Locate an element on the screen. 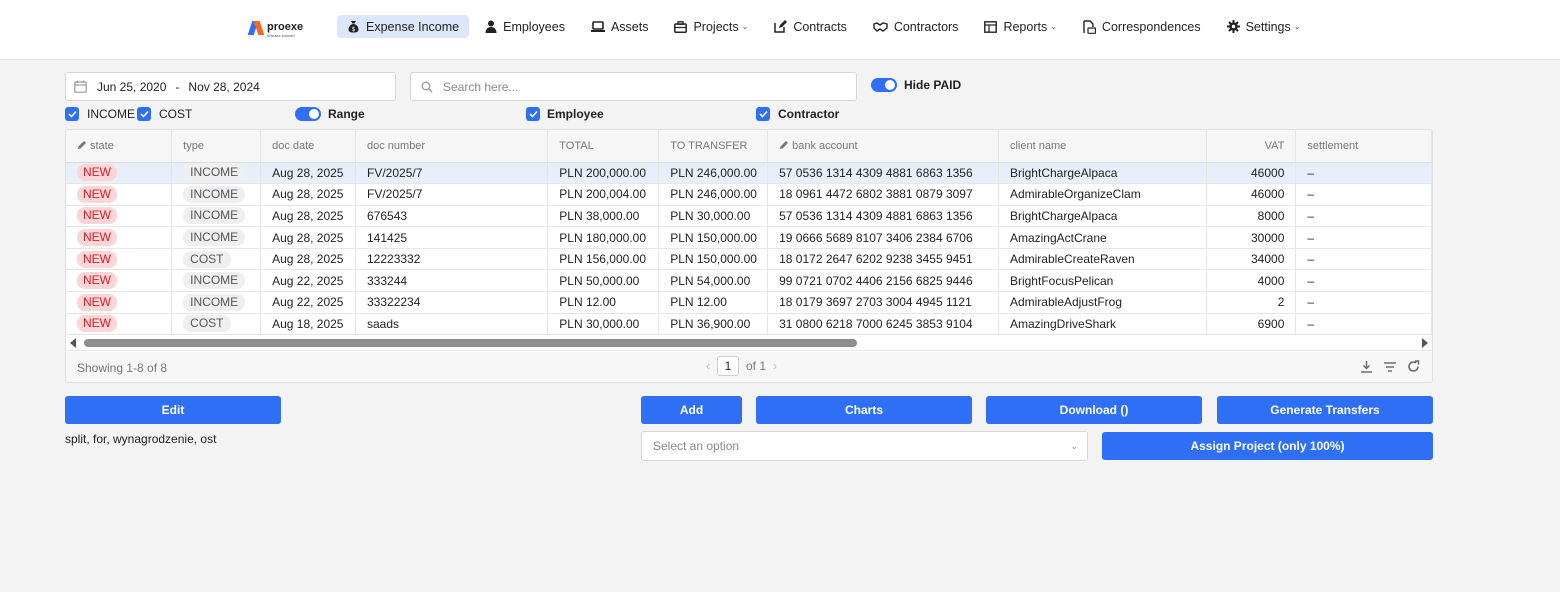  date-range-picker: Jun 25, 2020 - Nov 28, 2024 is located at coordinates (230, 86).